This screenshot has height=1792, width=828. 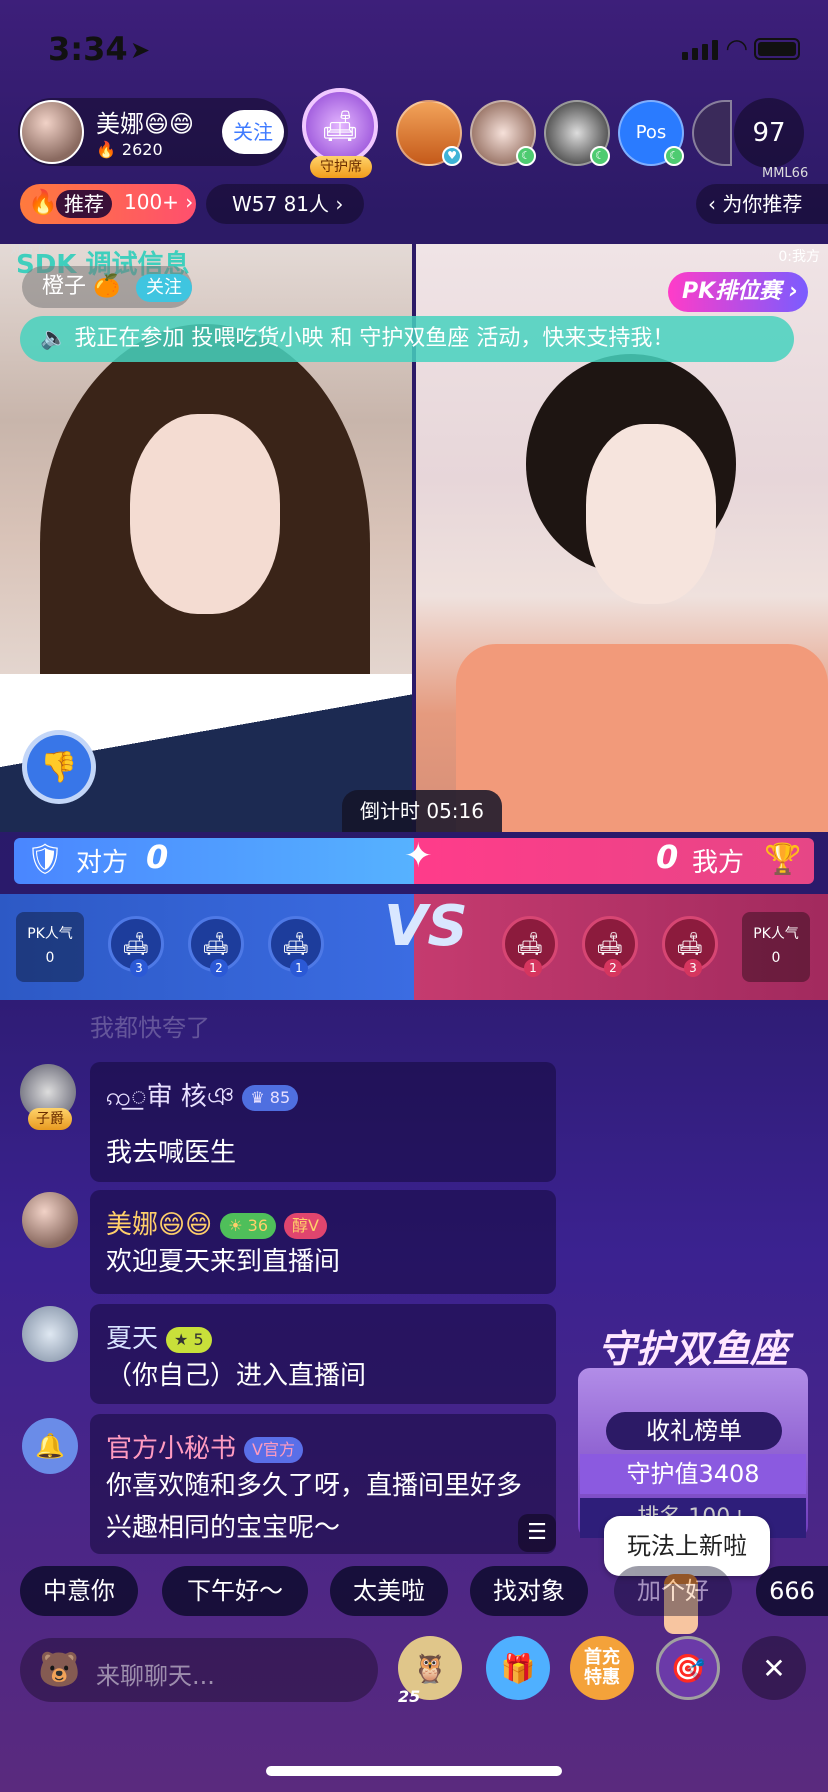 I want to click on speaker-icon: 🔈, so click(x=54, y=338).